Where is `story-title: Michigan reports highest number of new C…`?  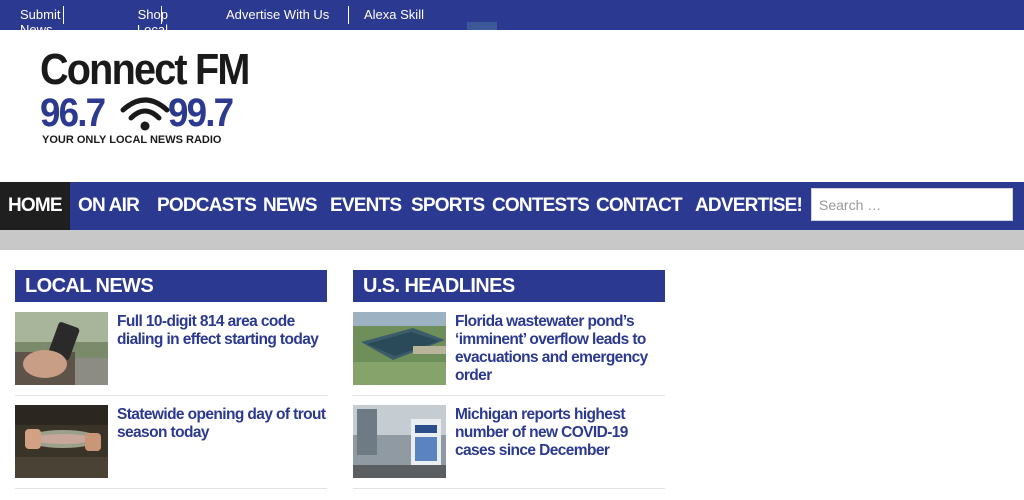 story-title: Michigan reports highest number of new C… is located at coordinates (560, 433).